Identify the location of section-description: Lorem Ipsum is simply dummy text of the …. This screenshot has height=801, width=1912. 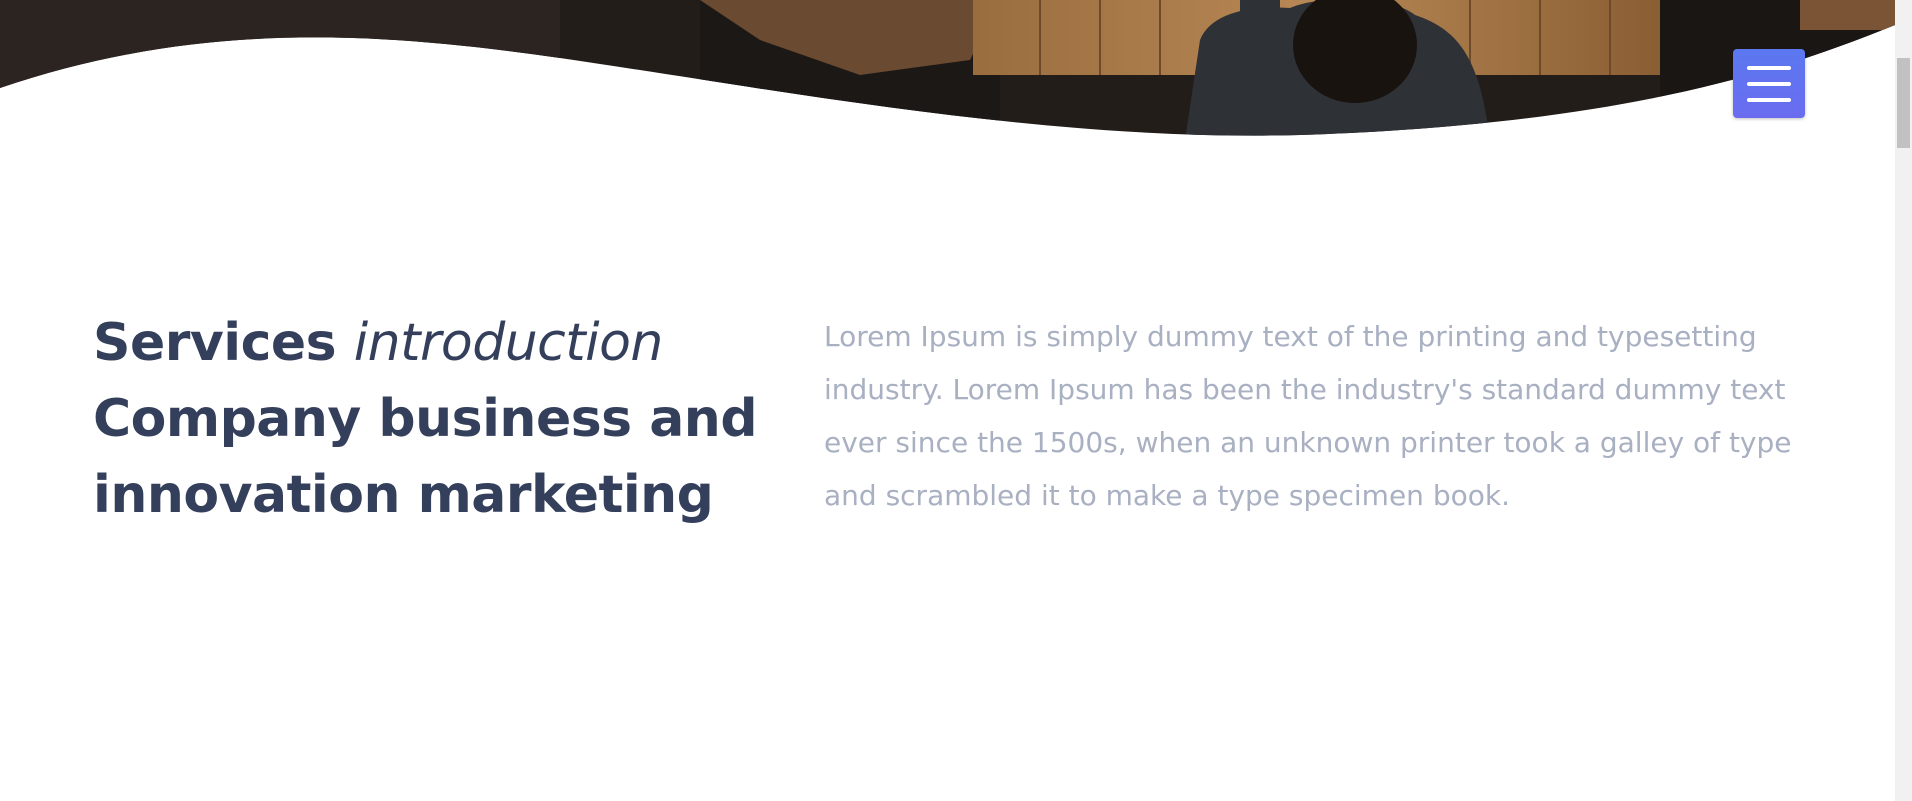
(1324, 416).